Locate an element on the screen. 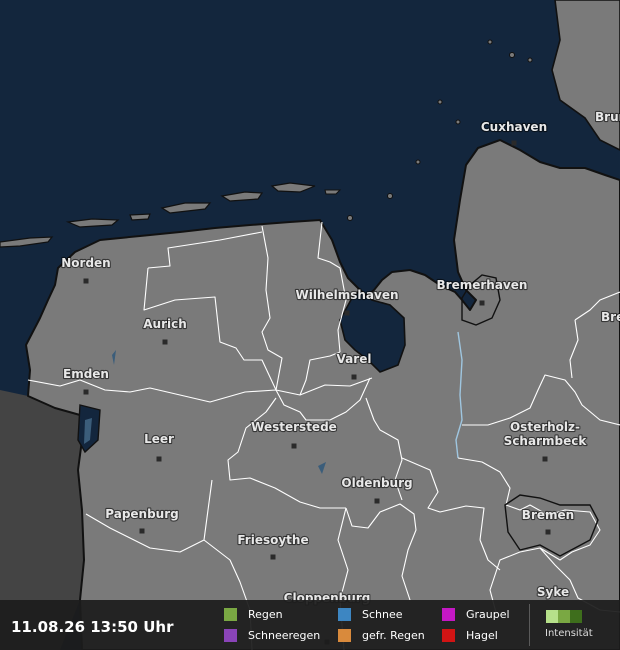  city-label-varel: Varel is located at coordinates (354, 359).